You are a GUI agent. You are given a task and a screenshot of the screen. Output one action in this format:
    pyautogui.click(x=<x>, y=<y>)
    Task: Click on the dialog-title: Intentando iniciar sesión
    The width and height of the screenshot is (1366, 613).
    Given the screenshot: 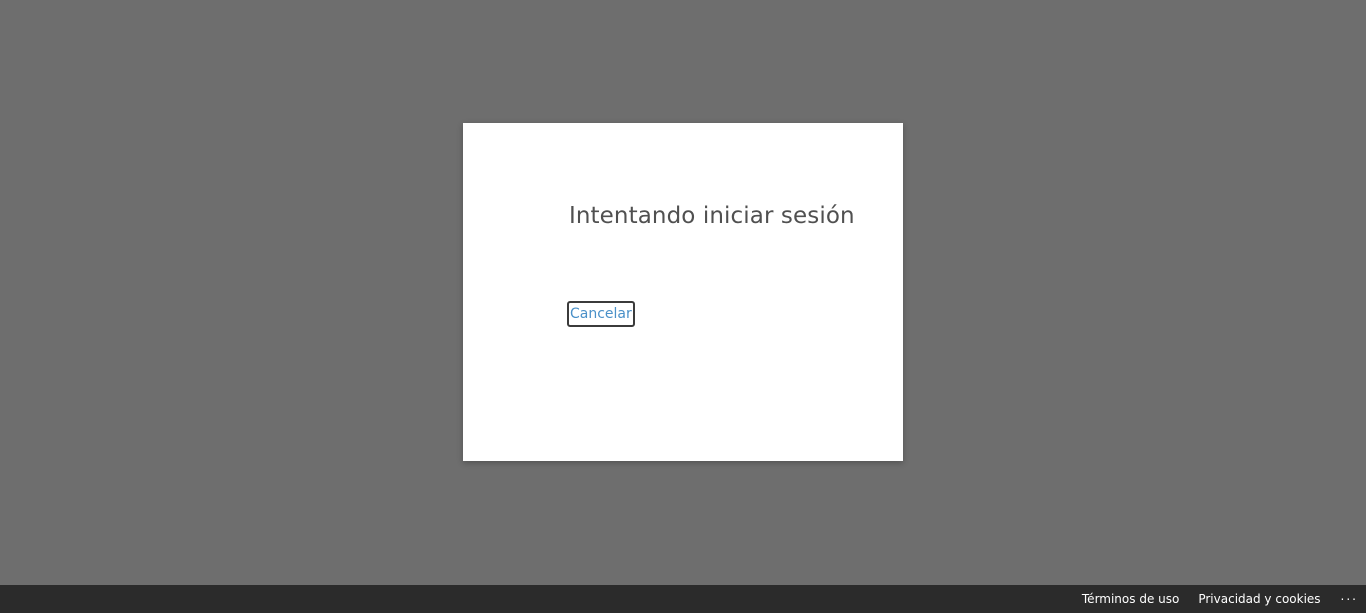 What is the action you would take?
    pyautogui.click(x=712, y=216)
    